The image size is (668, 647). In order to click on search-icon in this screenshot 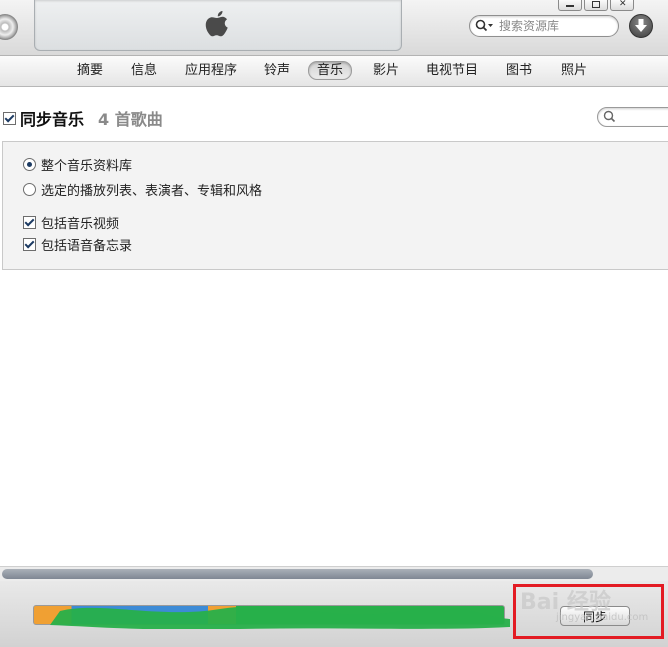, I will do `click(484, 25)`.